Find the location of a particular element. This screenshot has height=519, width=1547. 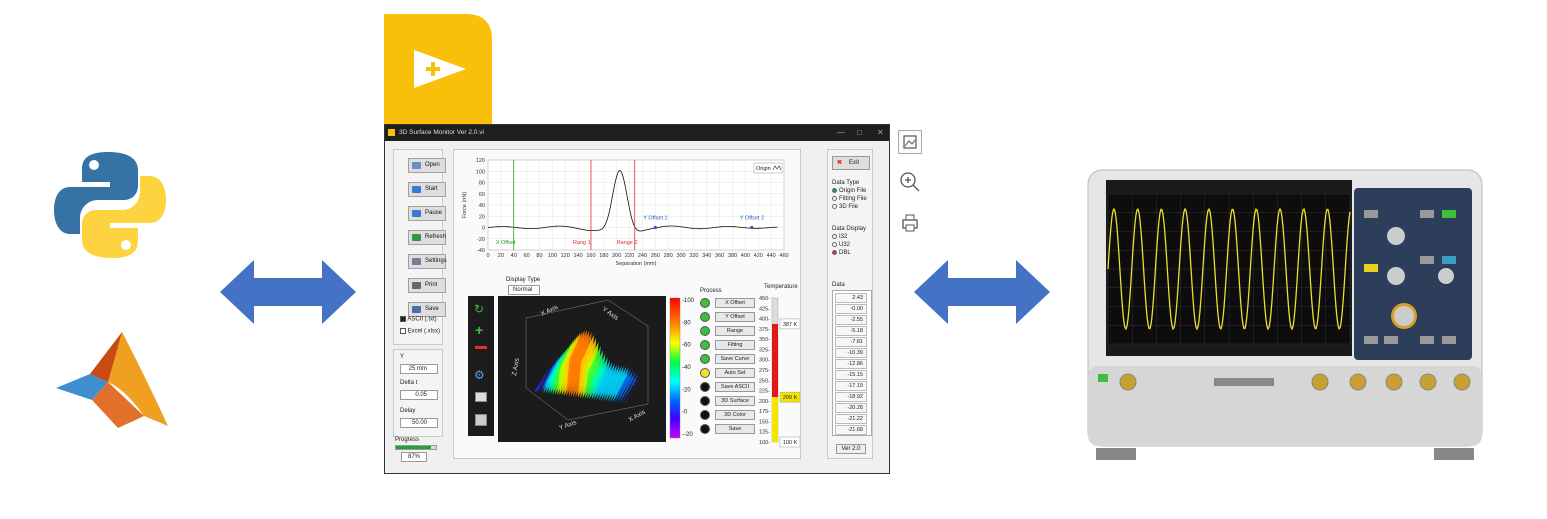

process-led-save-curve is located at coordinates (705, 359).